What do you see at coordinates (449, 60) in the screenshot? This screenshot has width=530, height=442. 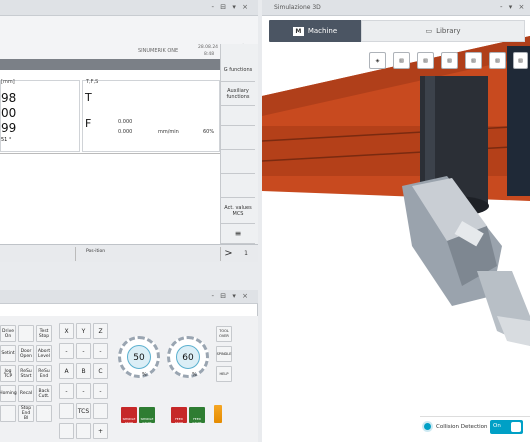 I see `view-side-icon: ▧` at bounding box center [449, 60].